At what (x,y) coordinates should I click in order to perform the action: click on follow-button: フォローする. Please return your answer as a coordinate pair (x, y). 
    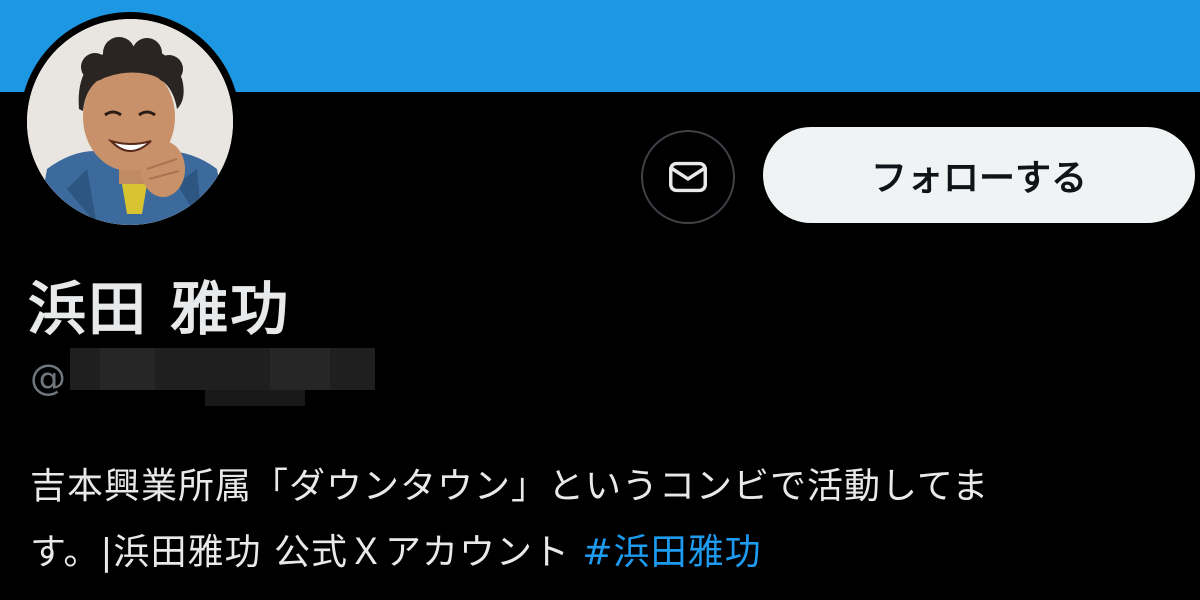
    Looking at the image, I should click on (979, 175).